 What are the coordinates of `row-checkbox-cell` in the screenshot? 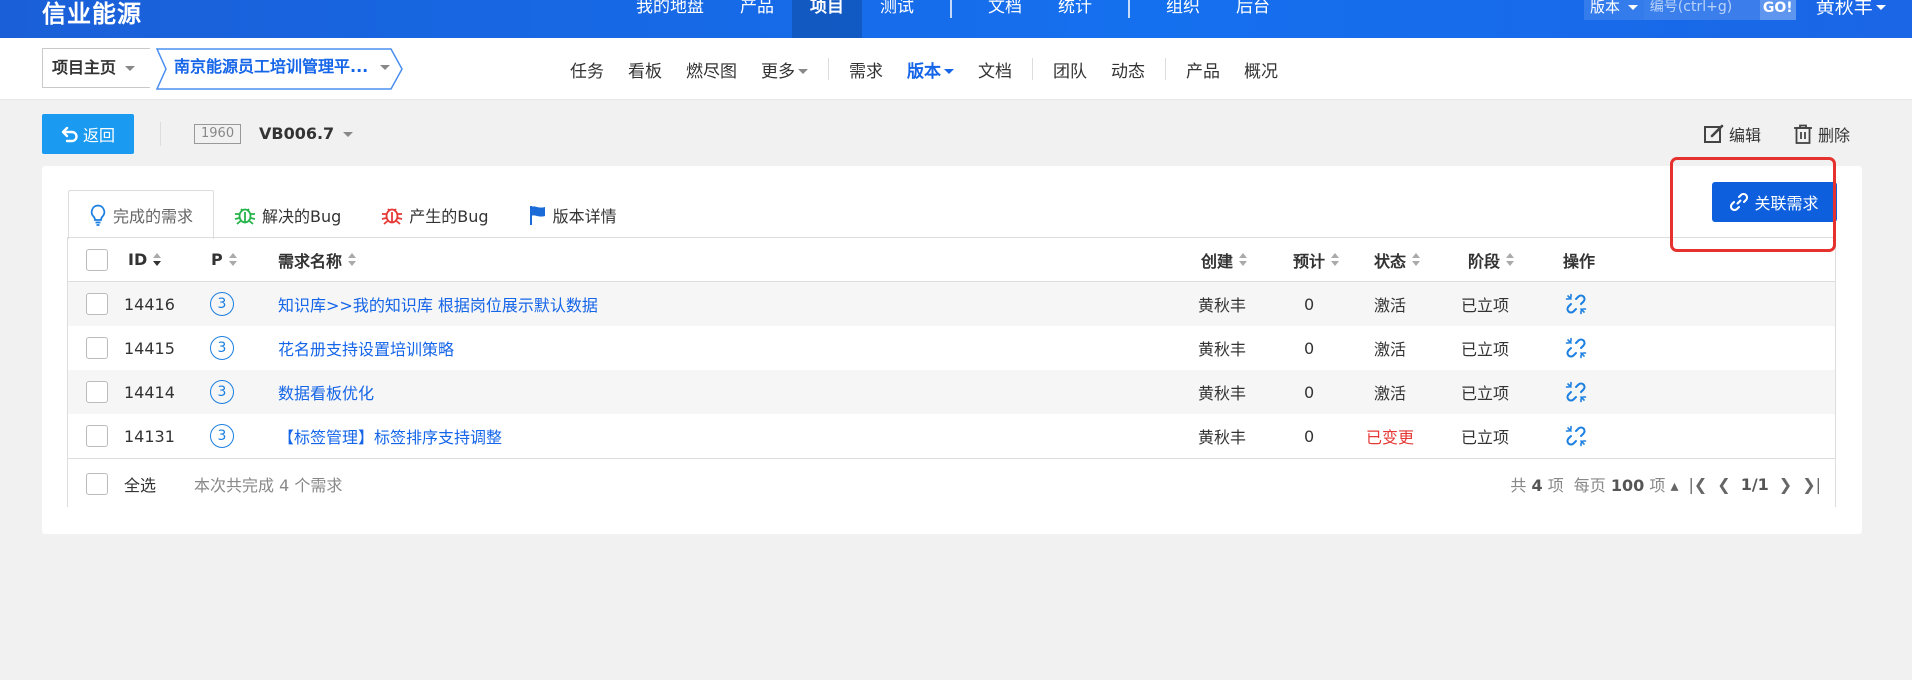 It's located at (97, 436).